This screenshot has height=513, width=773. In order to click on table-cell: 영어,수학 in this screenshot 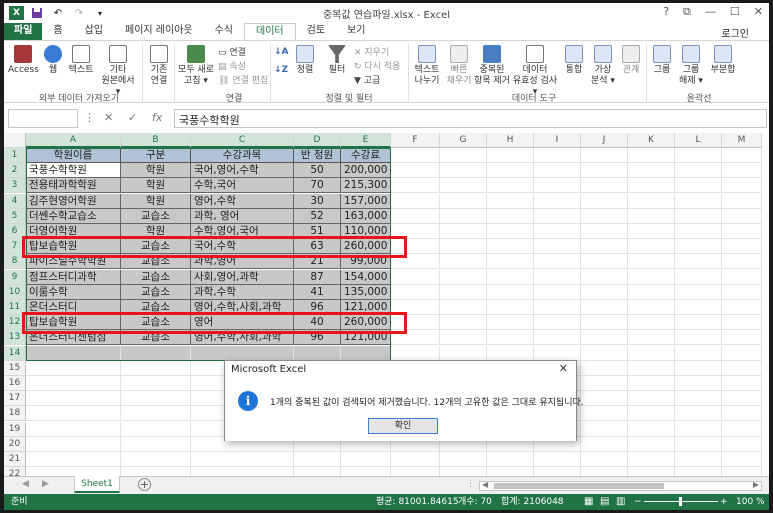, I will do `click(242, 201)`.